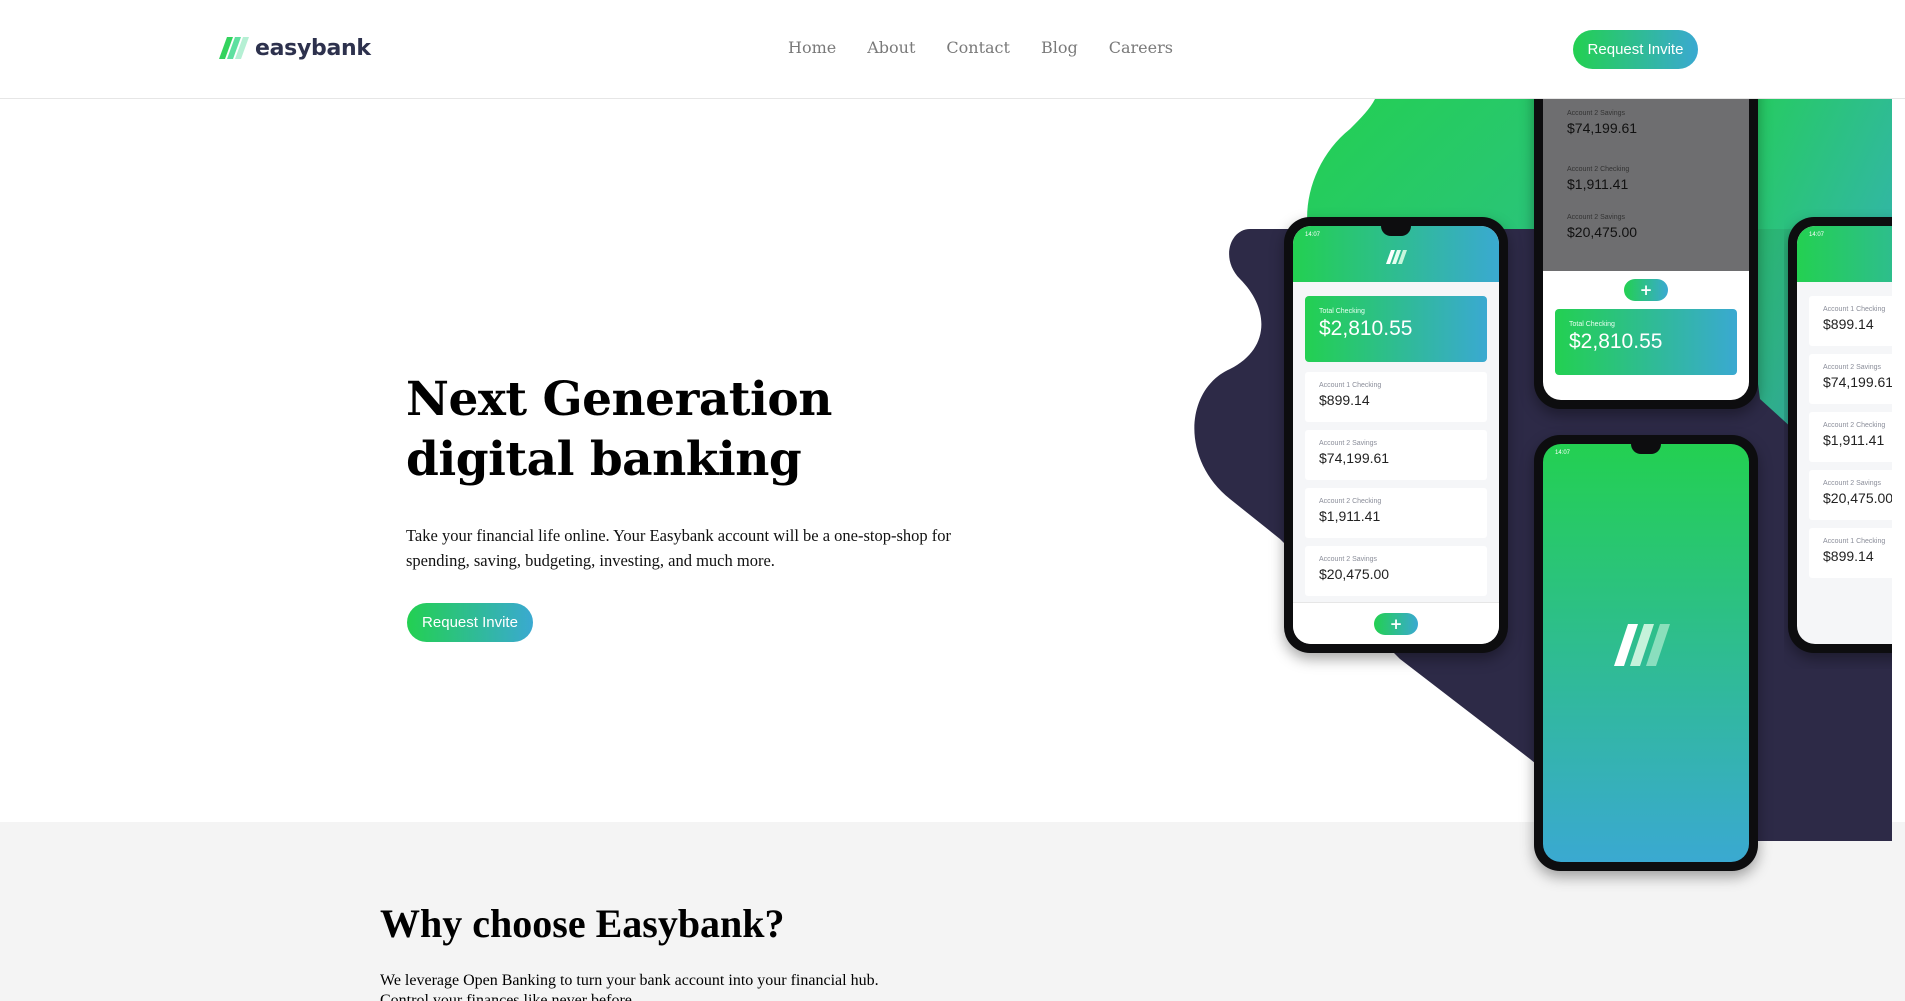 The height and width of the screenshot is (1001, 1905). I want to click on phone-splash: 14:07, so click(1646, 653).